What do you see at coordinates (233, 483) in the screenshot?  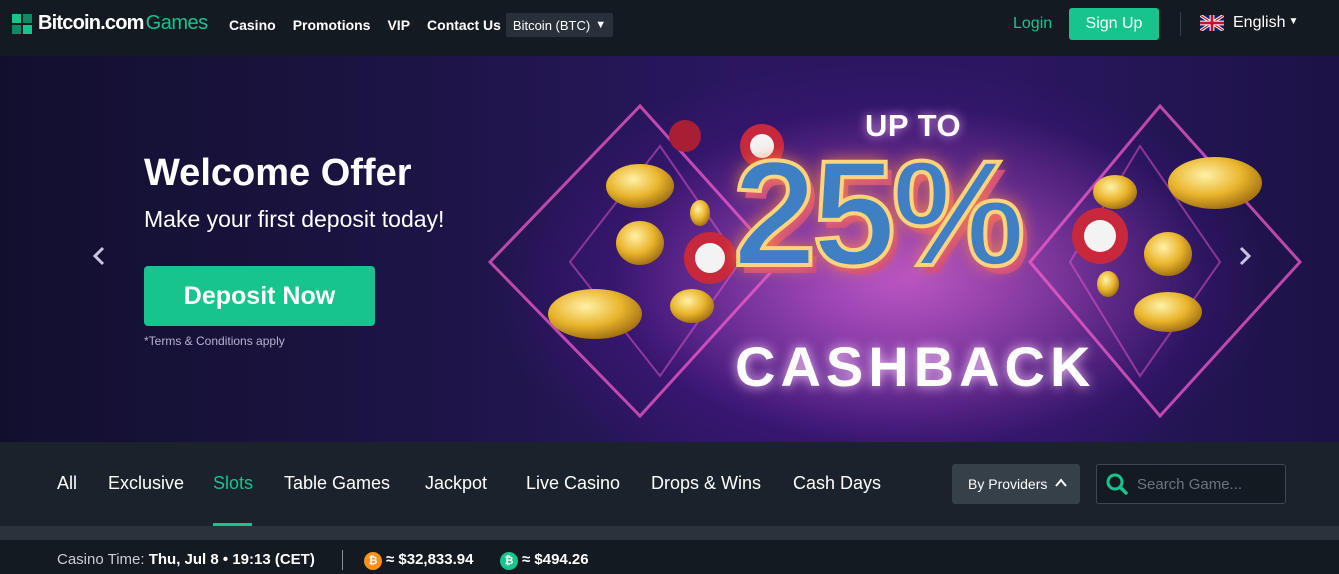 I see `category-slots: Slots` at bounding box center [233, 483].